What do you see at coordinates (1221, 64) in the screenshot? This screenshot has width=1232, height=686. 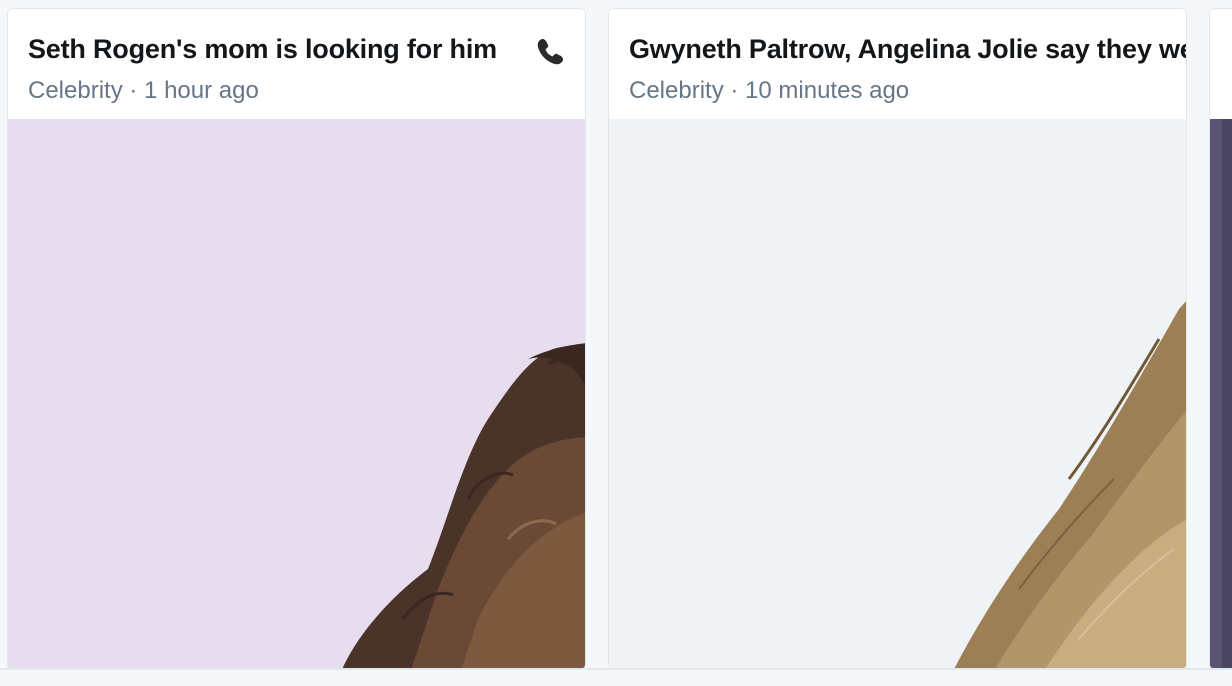 I see `card-header` at bounding box center [1221, 64].